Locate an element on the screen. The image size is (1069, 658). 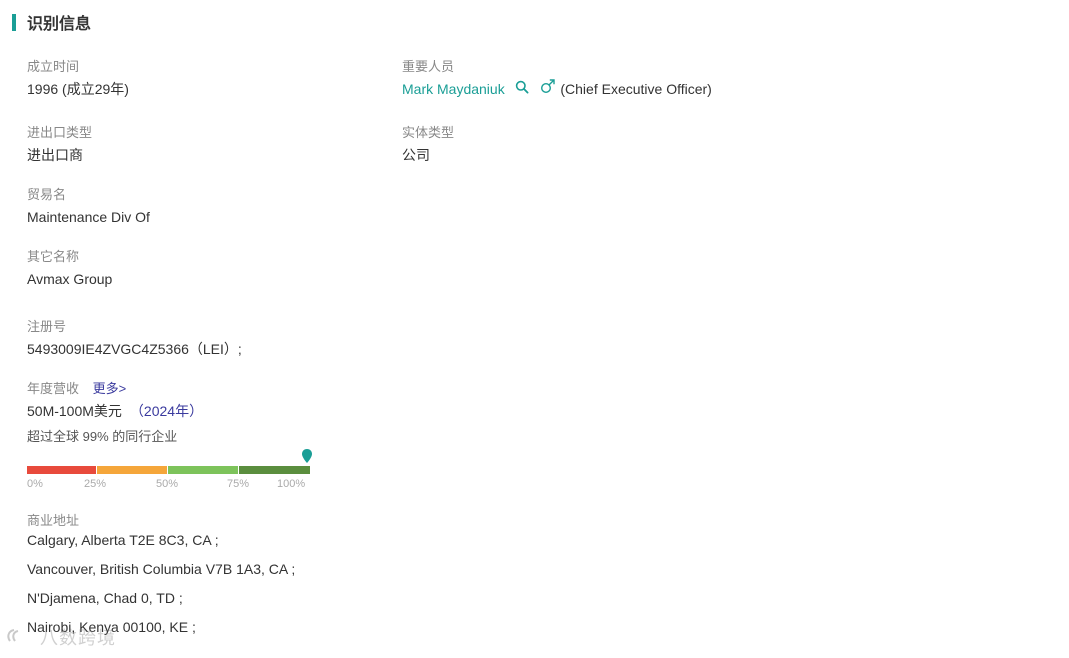
watermark-logo-icon is located at coordinates (17, 638).